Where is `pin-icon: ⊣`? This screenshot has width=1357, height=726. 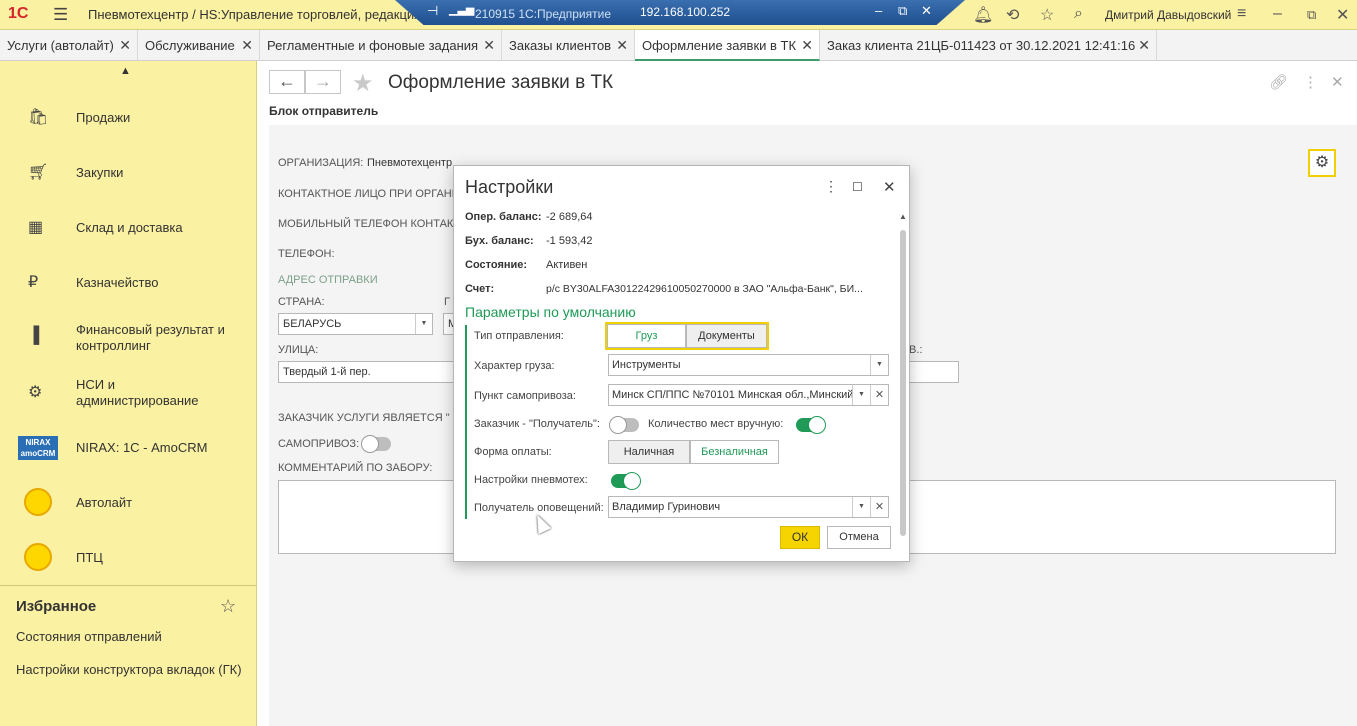
pin-icon: ⊣ is located at coordinates (432, 11).